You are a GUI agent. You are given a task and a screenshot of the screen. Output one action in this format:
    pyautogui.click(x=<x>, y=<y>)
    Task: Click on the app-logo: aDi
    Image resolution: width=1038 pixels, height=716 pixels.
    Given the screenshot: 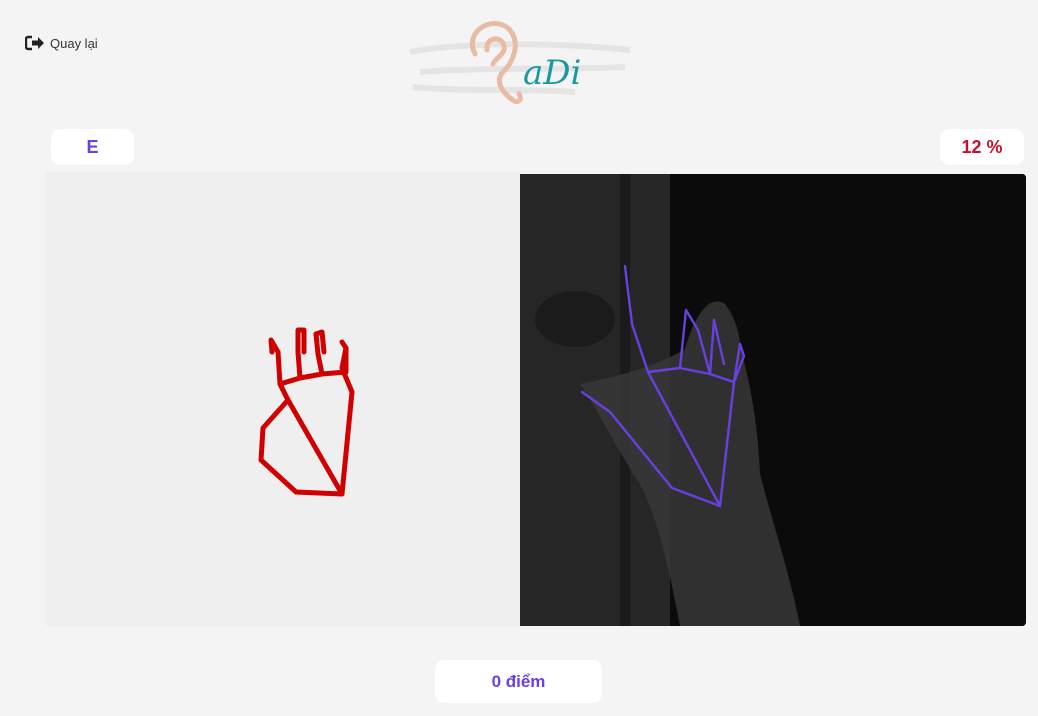 What is the action you would take?
    pyautogui.click(x=520, y=62)
    